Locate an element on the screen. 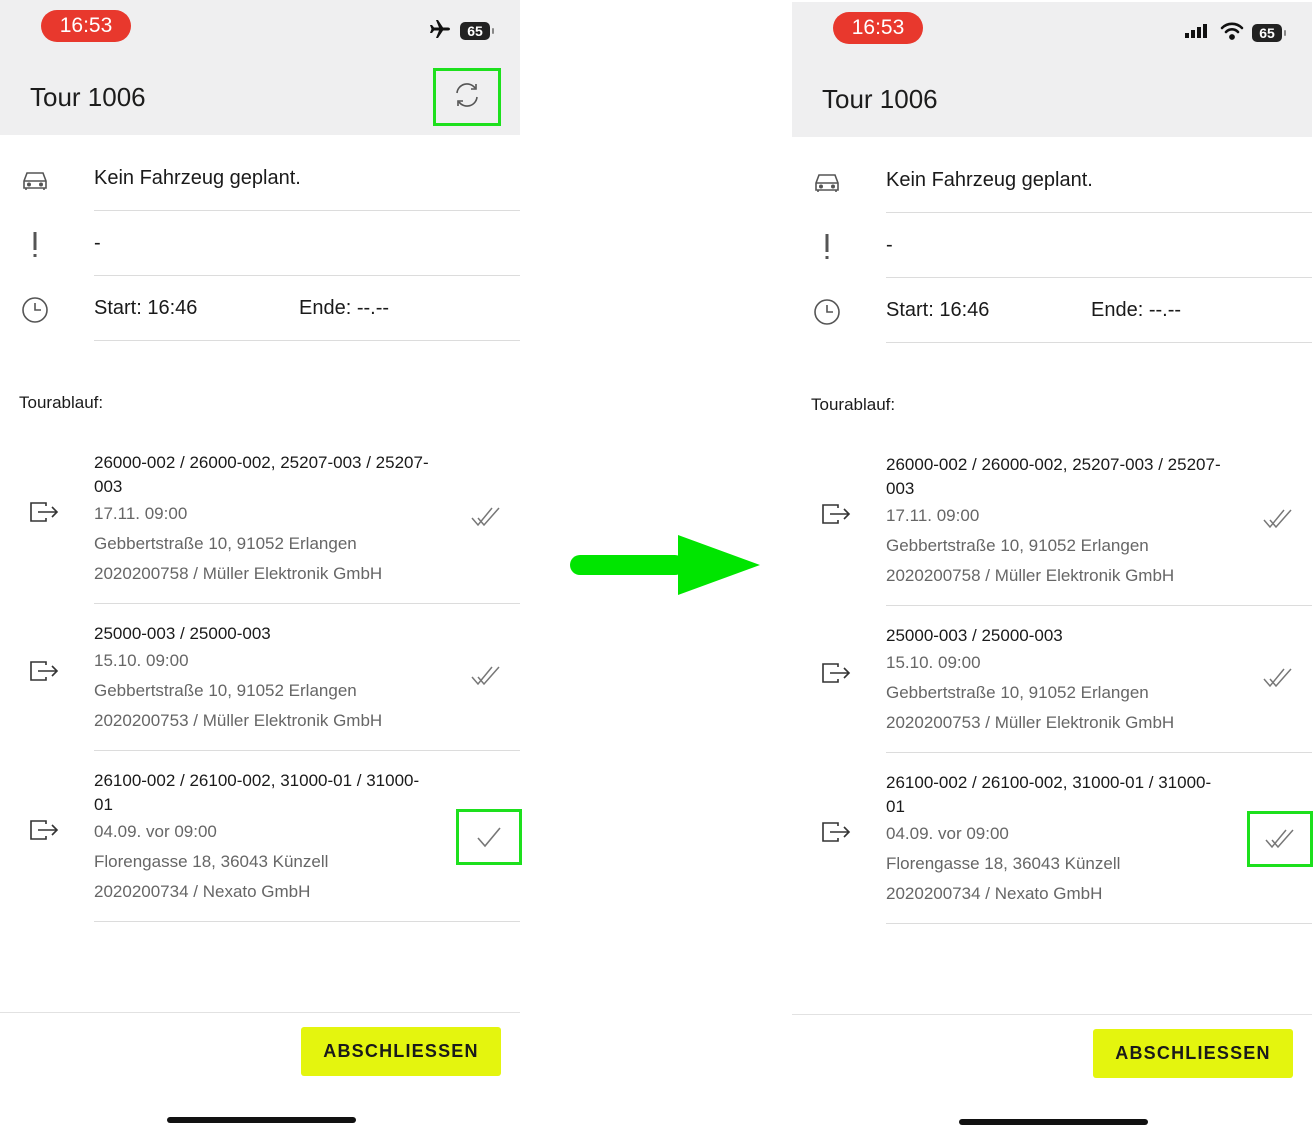  refresh-button is located at coordinates (467, 97).